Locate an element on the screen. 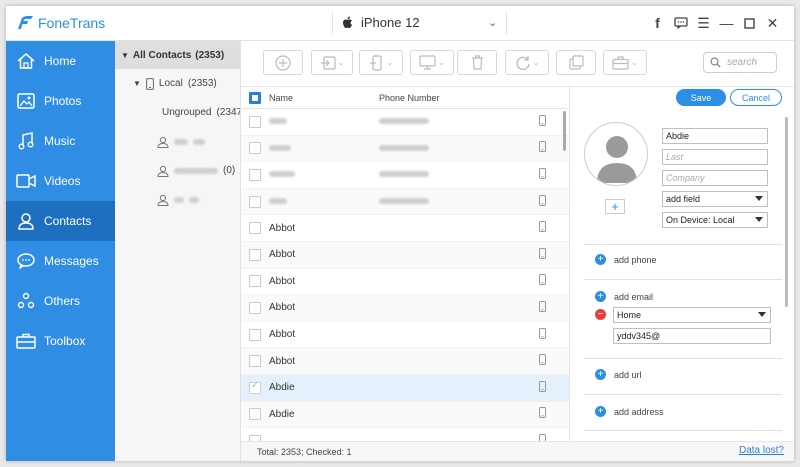 Image resolution: width=800 pixels, height=467 pixels. select-all-checkbox is located at coordinates (255, 97).